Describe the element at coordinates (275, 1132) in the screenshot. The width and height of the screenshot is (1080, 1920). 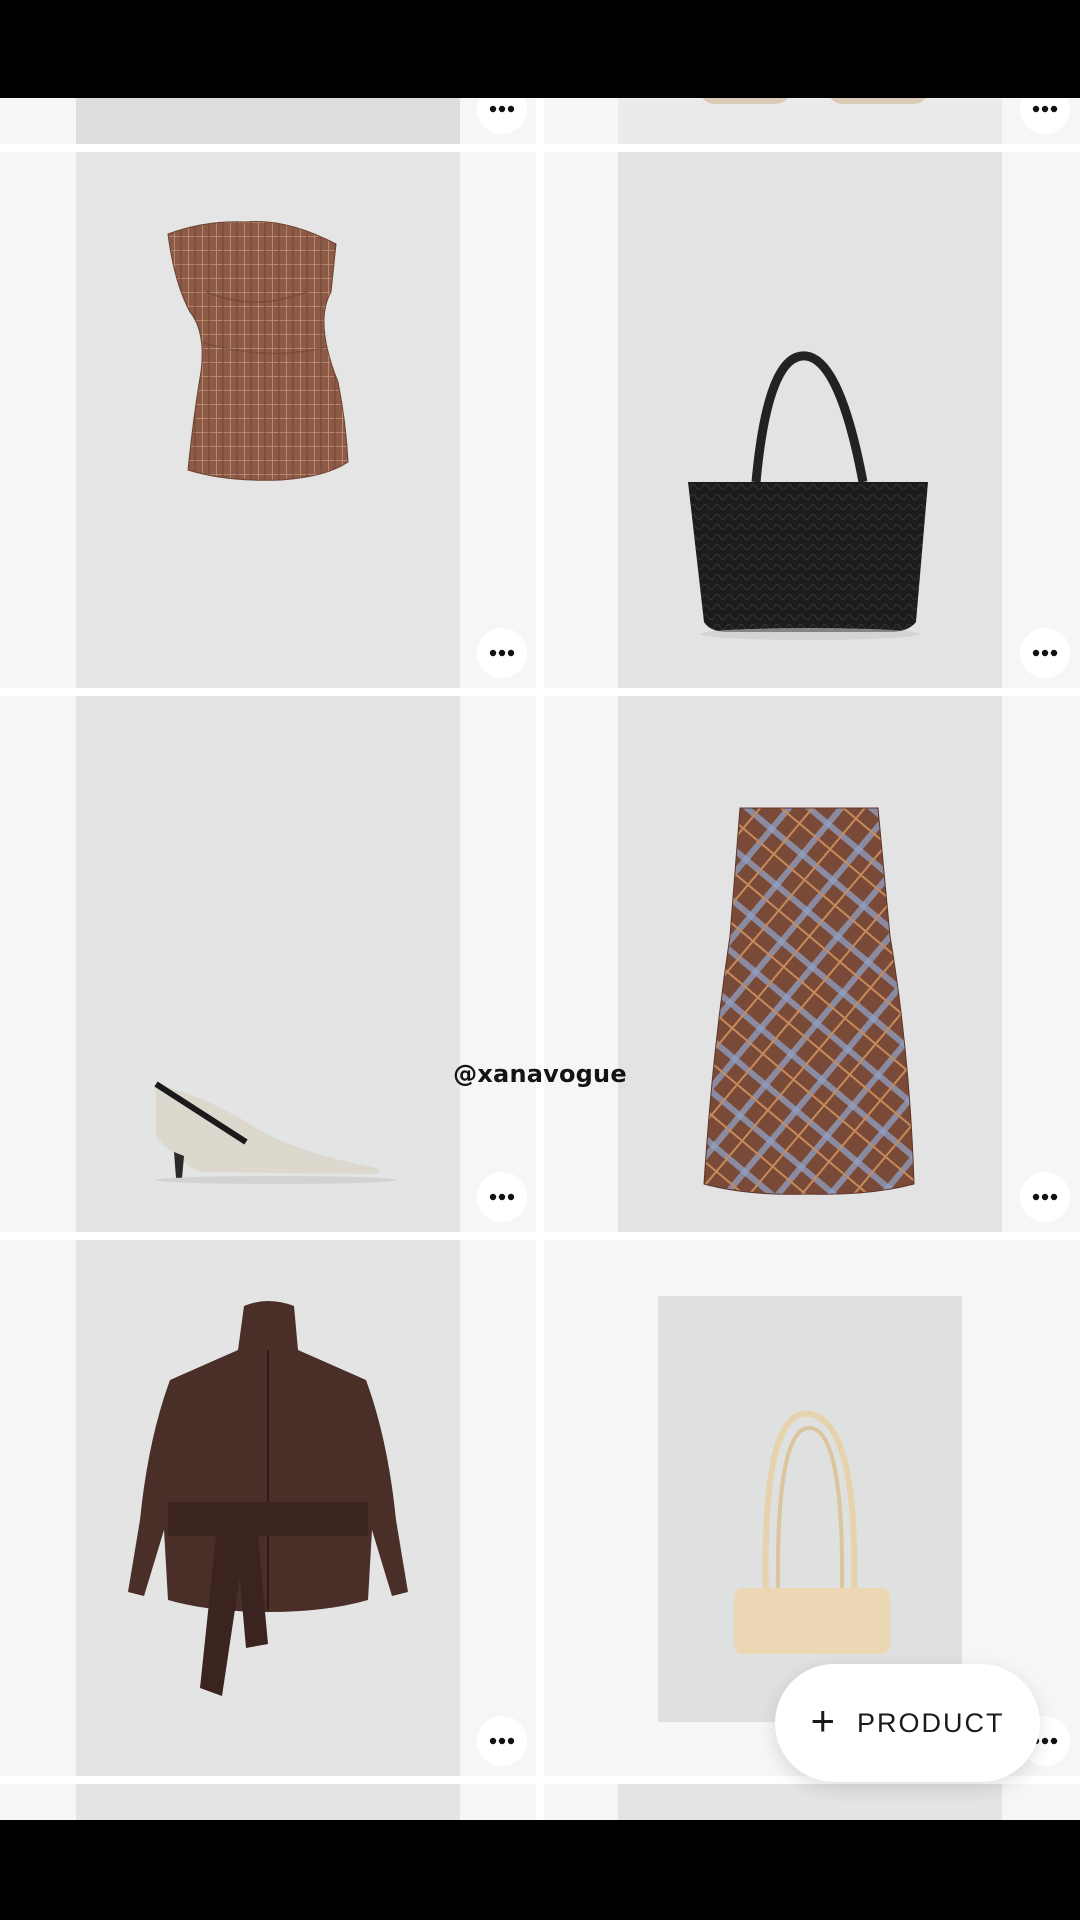
I see `pump-shoe-illustration` at that location.